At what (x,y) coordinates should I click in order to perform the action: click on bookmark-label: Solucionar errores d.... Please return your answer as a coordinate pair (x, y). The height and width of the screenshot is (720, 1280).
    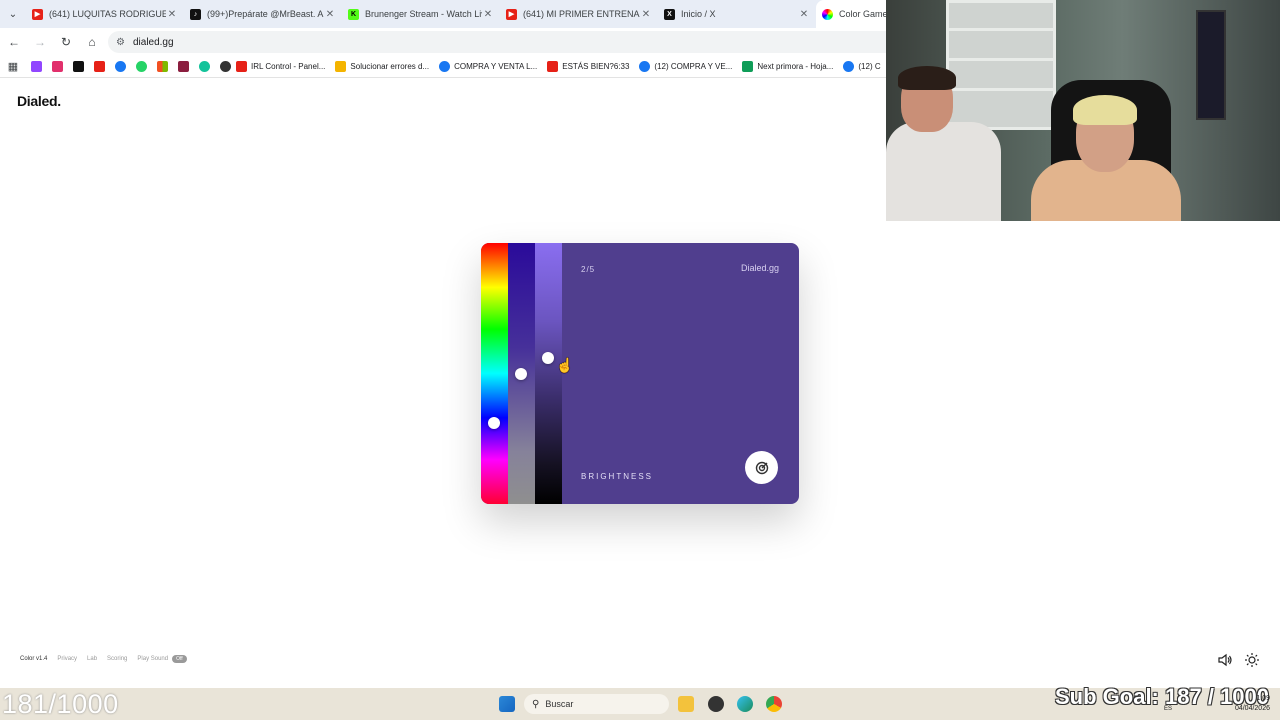
    Looking at the image, I should click on (390, 66).